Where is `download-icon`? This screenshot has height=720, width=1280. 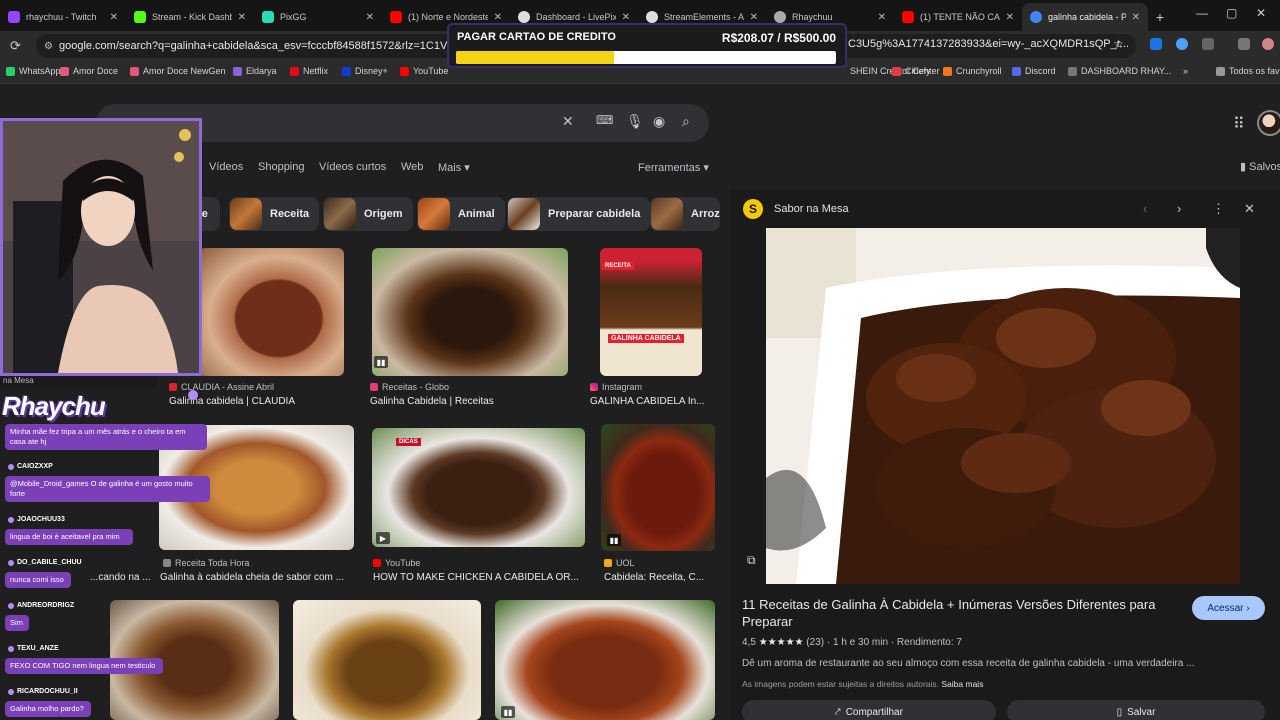 download-icon is located at coordinates (1156, 44).